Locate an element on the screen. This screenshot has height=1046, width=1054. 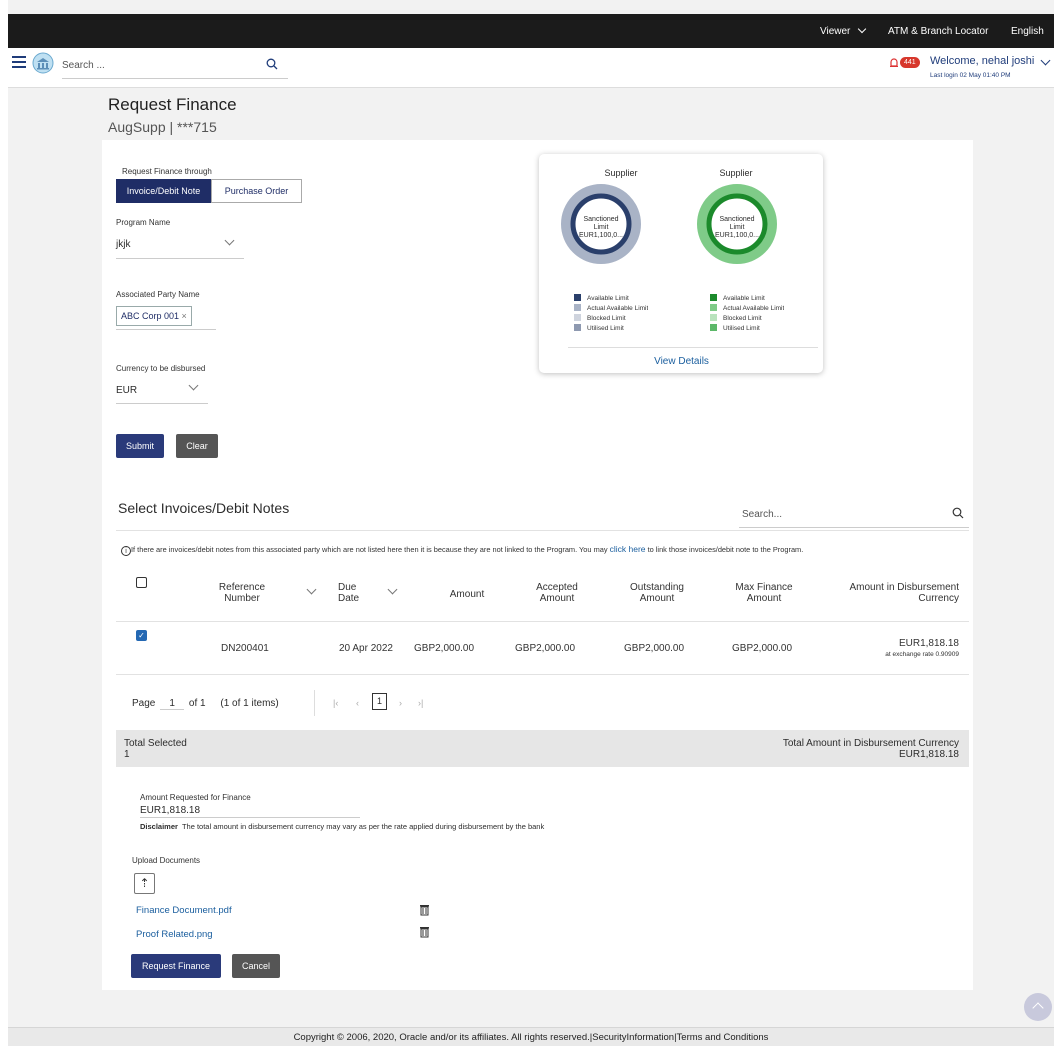
column-header-accepted: Accepted Amount is located at coordinates (557, 593).